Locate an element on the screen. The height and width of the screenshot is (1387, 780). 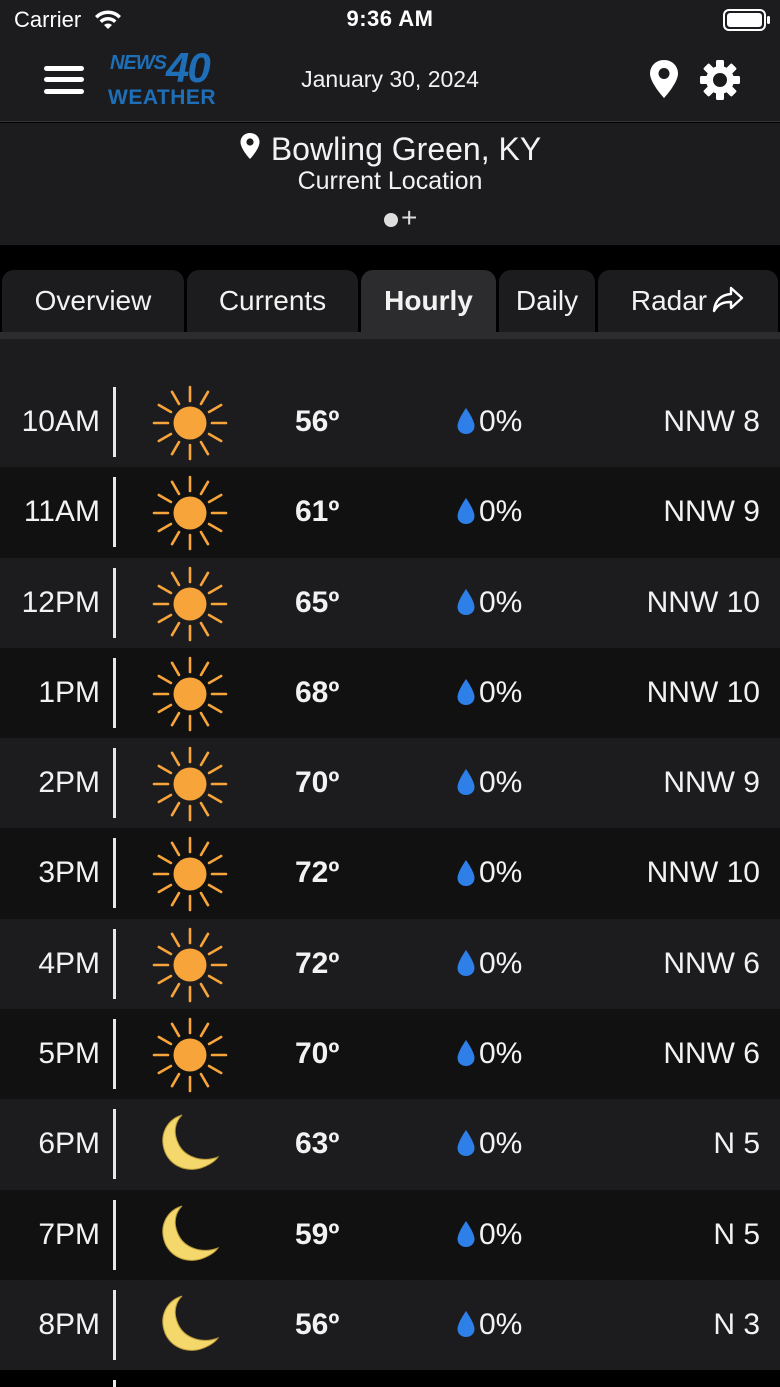
location-title: Bowling Green, KY is located at coordinates (390, 149).